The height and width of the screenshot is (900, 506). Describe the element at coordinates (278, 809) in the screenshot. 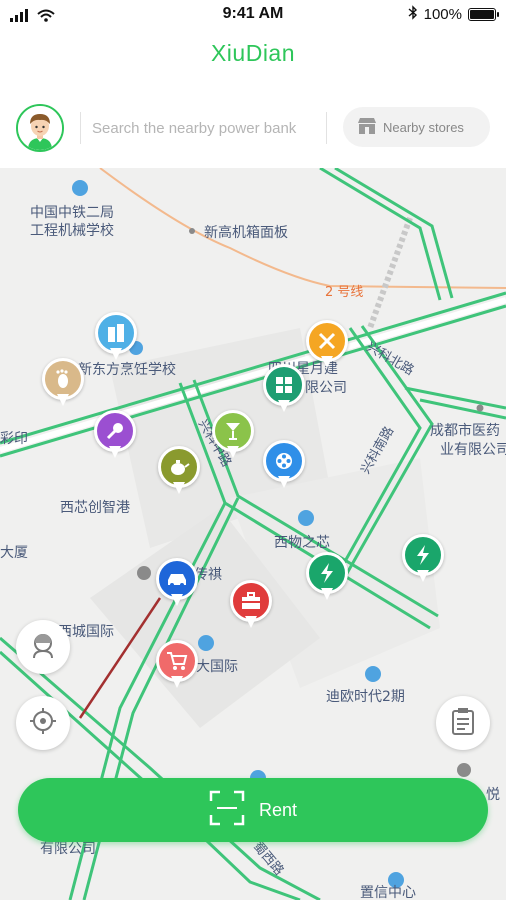

I see `rent-label: Rent` at that location.